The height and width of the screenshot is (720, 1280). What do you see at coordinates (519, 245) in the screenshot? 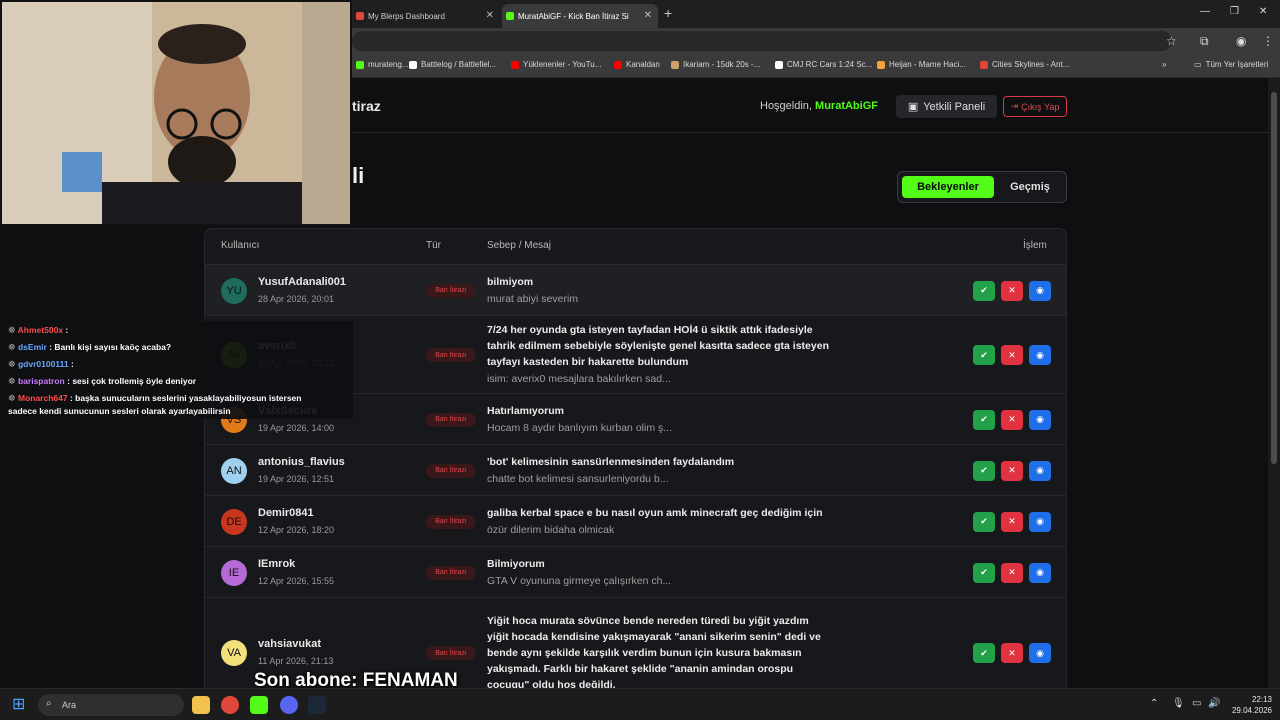
I see `column-reason: Sebep / Mesaj` at bounding box center [519, 245].